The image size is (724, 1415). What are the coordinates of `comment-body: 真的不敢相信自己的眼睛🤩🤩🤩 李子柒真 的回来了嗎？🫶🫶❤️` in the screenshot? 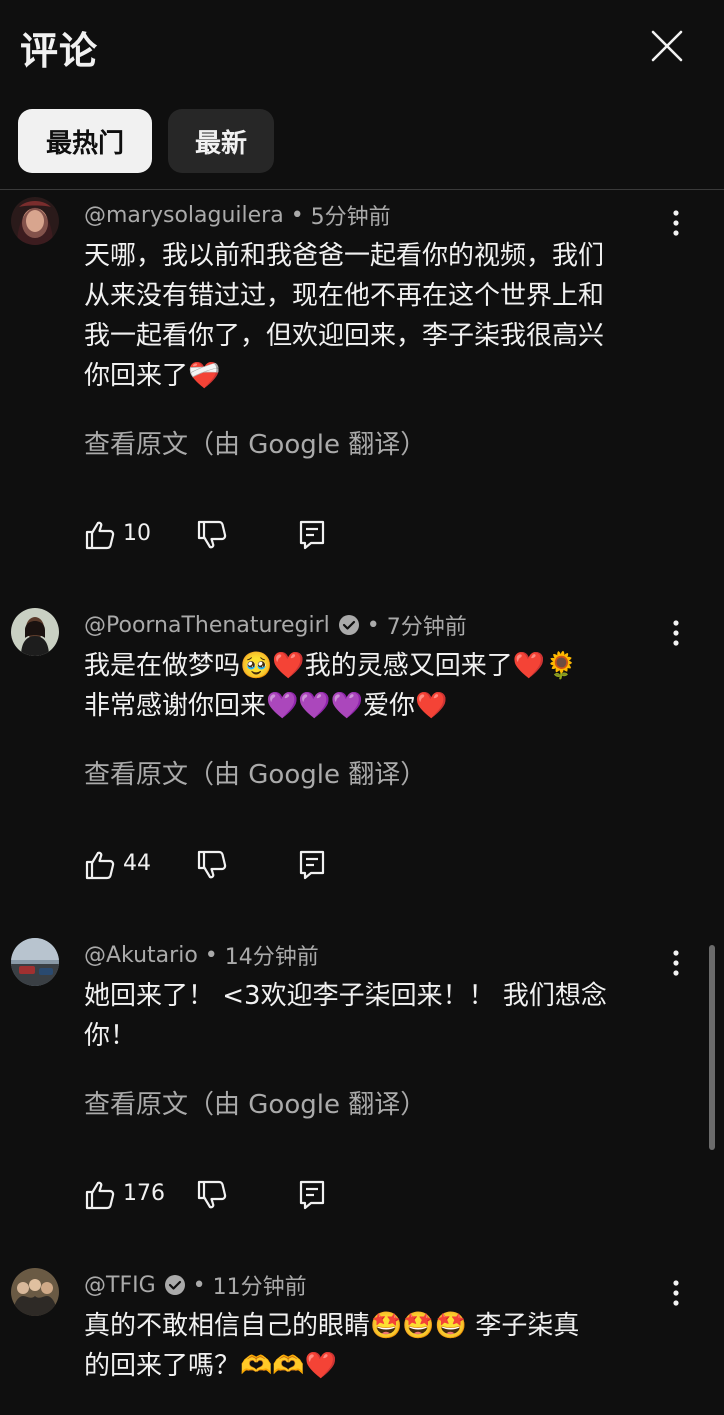 It's located at (374, 1346).